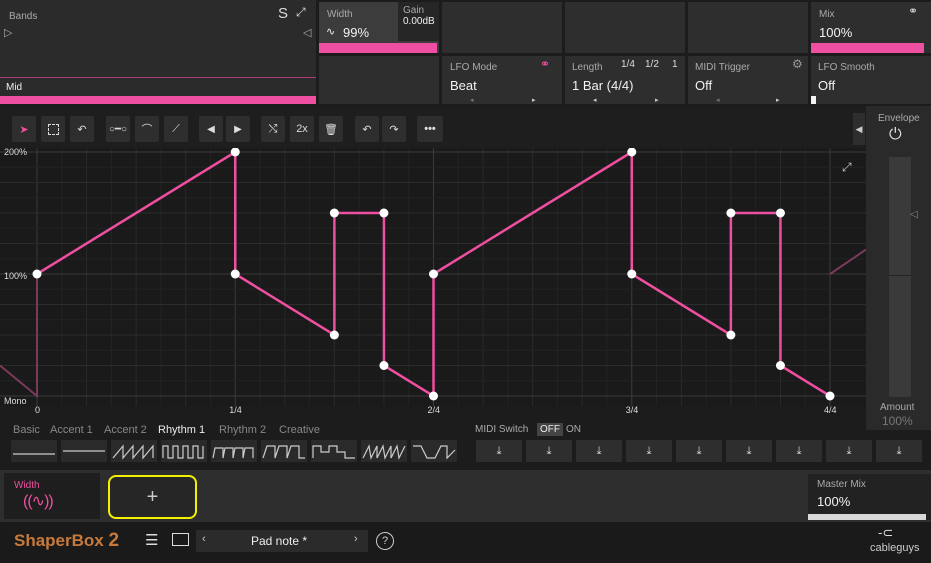 The height and width of the screenshot is (563, 931). What do you see at coordinates (847, 167) in the screenshot?
I see `expand-graph-icon: ⤢` at bounding box center [847, 167].